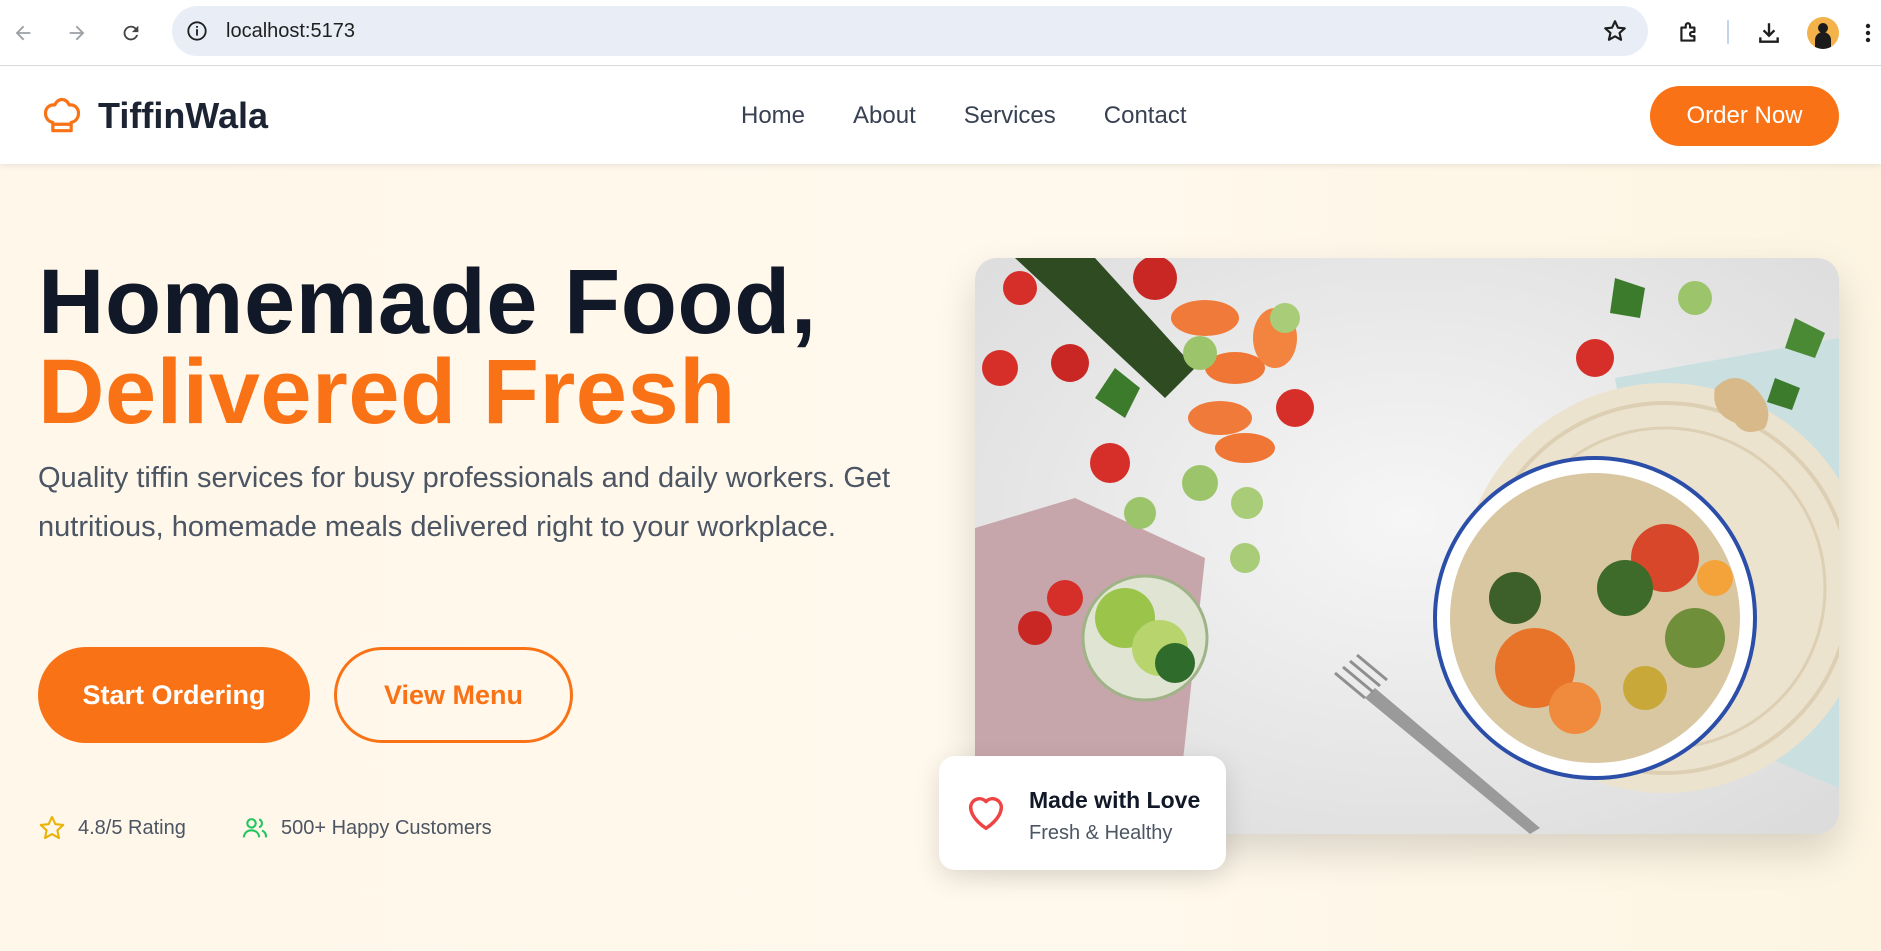 The width and height of the screenshot is (1881, 951). Describe the element at coordinates (1101, 833) in the screenshot. I see `badge-subtitle: Fresh & Healthy` at that location.